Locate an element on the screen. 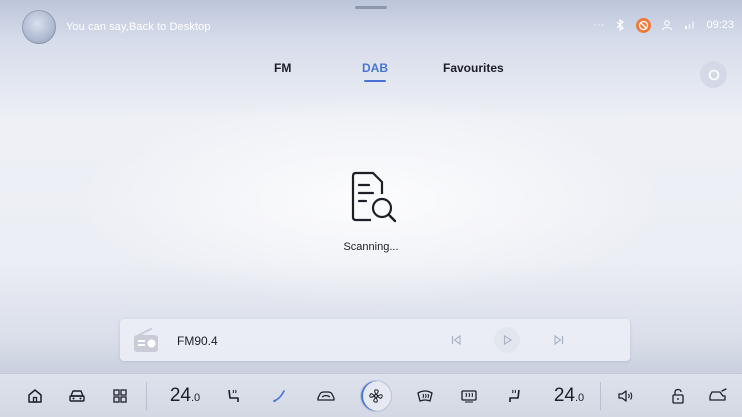  seat-heat-left-icon is located at coordinates (233, 395).